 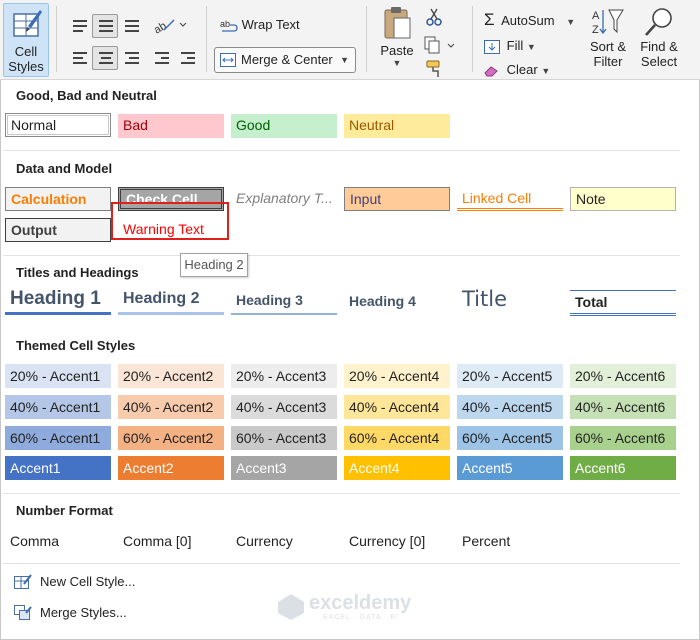 What do you see at coordinates (58, 199) in the screenshot?
I see `style-calculation: Calculation` at bounding box center [58, 199].